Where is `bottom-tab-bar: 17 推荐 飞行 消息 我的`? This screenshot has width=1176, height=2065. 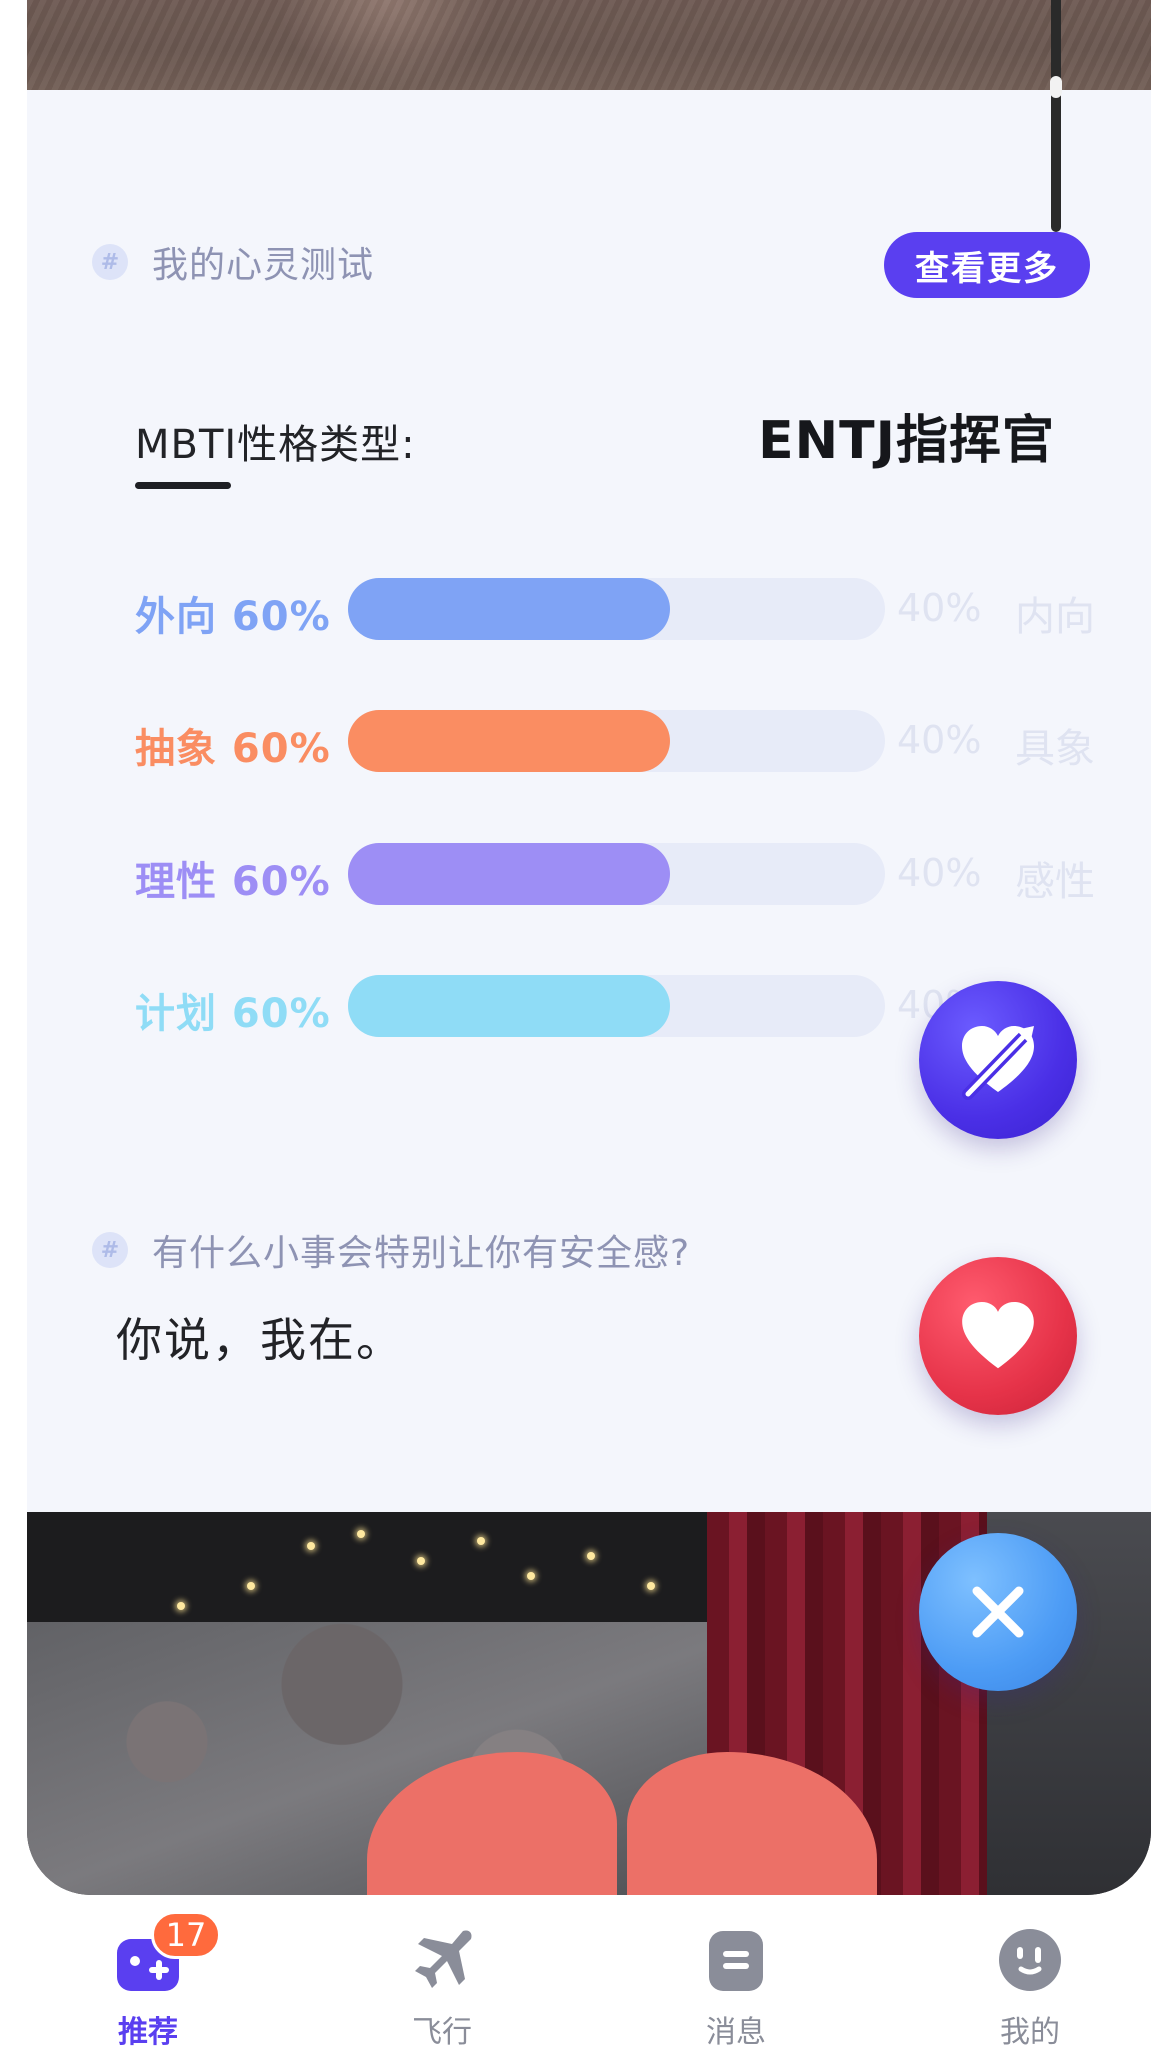
bottom-tab-bar: 17 推荐 飞行 消息 我的 is located at coordinates (588, 1980).